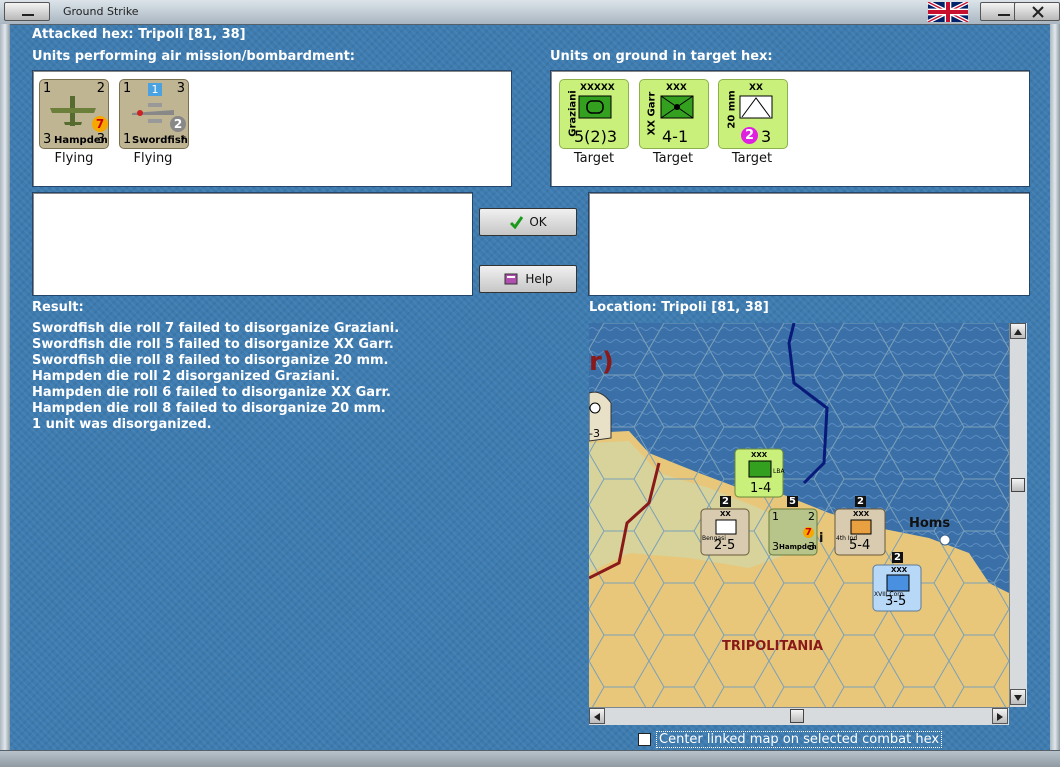 This screenshot has height=767, width=1060. Describe the element at coordinates (139, 34) in the screenshot. I see `attacked-hex-label: Attacked hex: Tripoli [81, 38]` at that location.